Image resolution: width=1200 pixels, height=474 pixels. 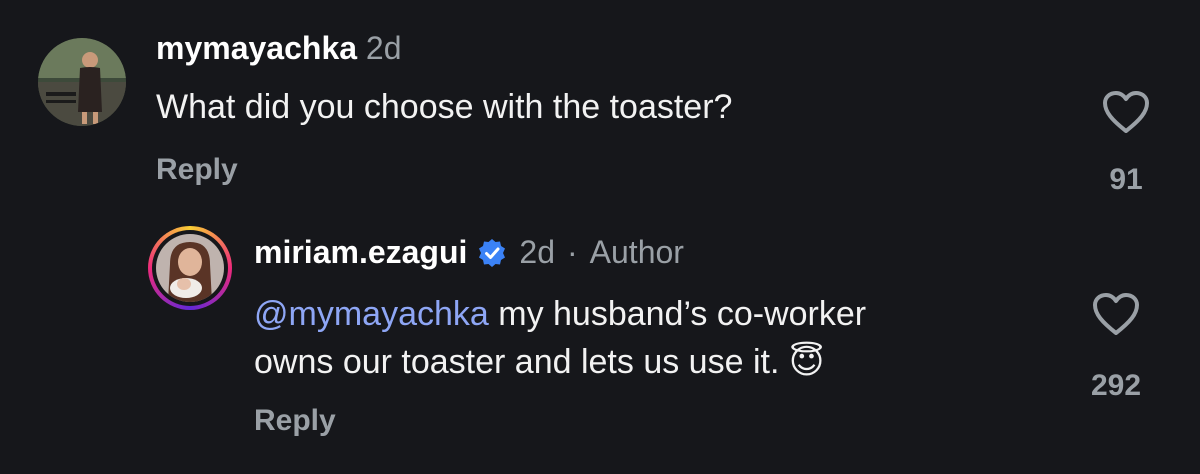 What do you see at coordinates (1126, 179) in the screenshot?
I see `like-count: 91` at bounding box center [1126, 179].